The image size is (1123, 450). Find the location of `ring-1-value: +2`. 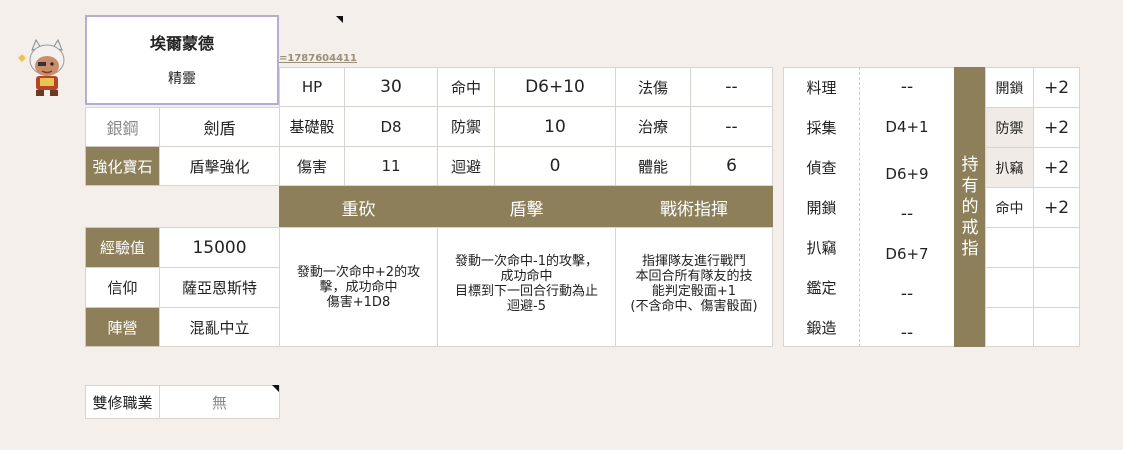

ring-1-value: +2 is located at coordinates (1056, 87).